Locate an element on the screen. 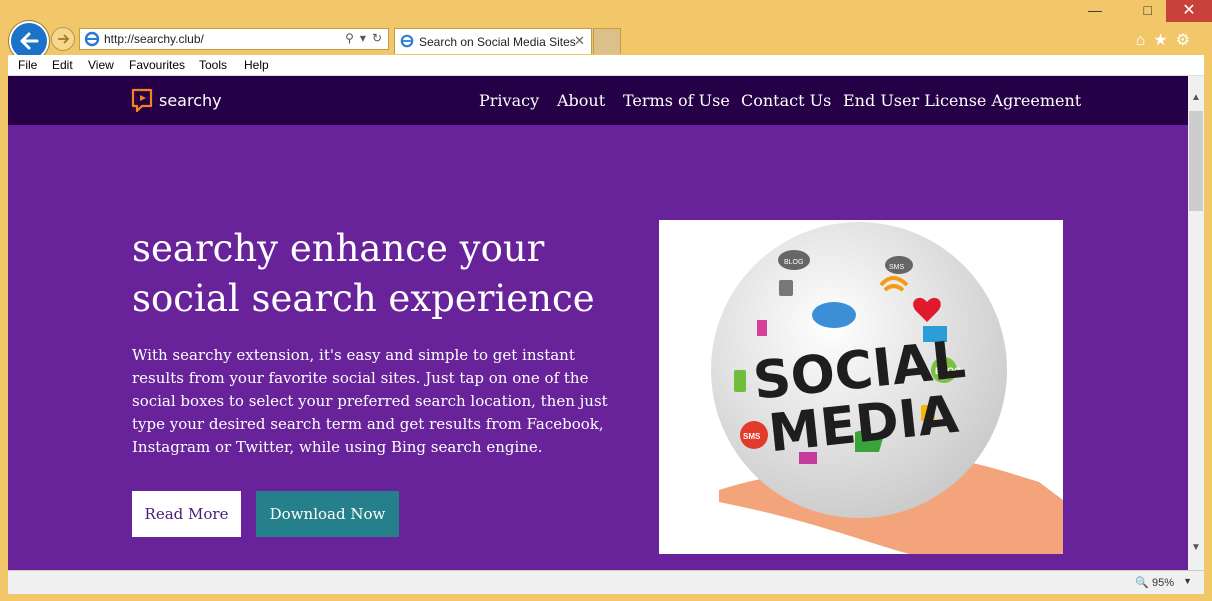 This screenshot has width=1212, height=601. forward-button is located at coordinates (63, 39).